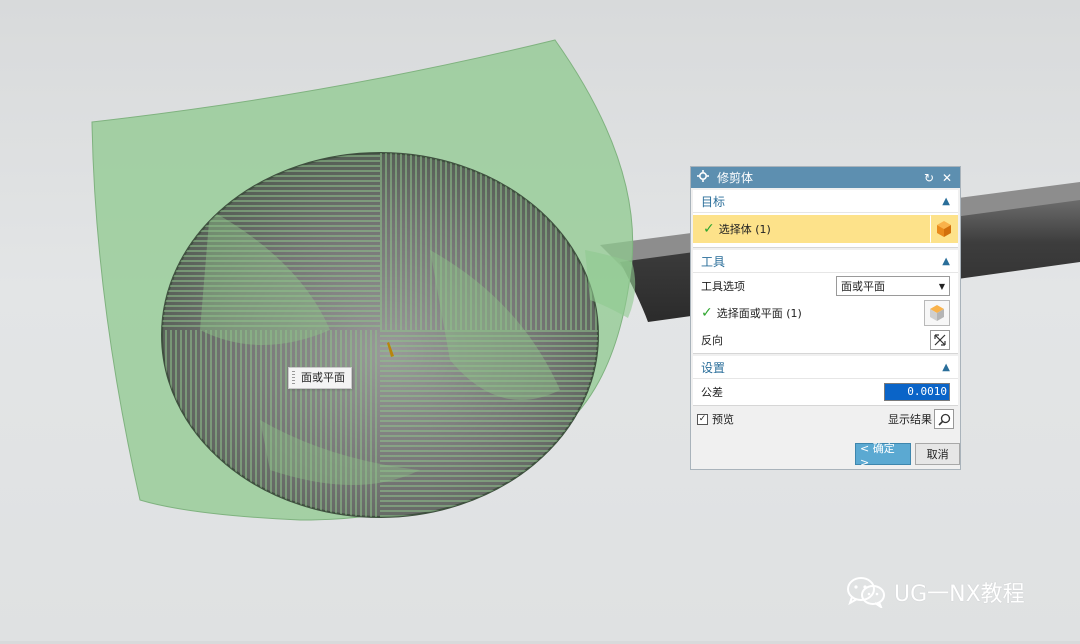 This screenshot has width=1080, height=644. What do you see at coordinates (883, 455) in the screenshot?
I see `ok-button: < 确定 >` at bounding box center [883, 455].